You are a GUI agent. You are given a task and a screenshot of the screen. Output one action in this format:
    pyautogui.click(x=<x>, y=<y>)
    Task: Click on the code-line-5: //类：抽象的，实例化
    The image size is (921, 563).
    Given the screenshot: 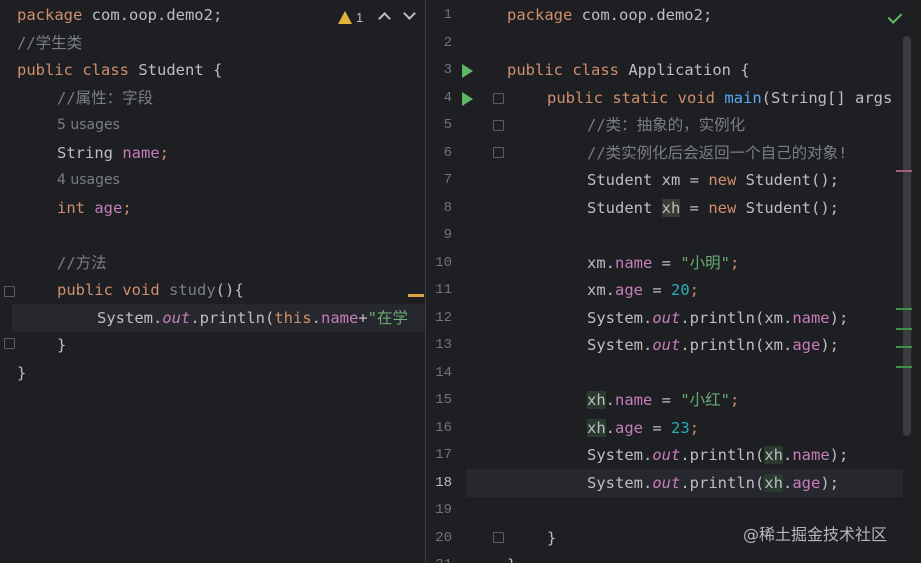 What is the action you would take?
    pyautogui.click(x=666, y=126)
    